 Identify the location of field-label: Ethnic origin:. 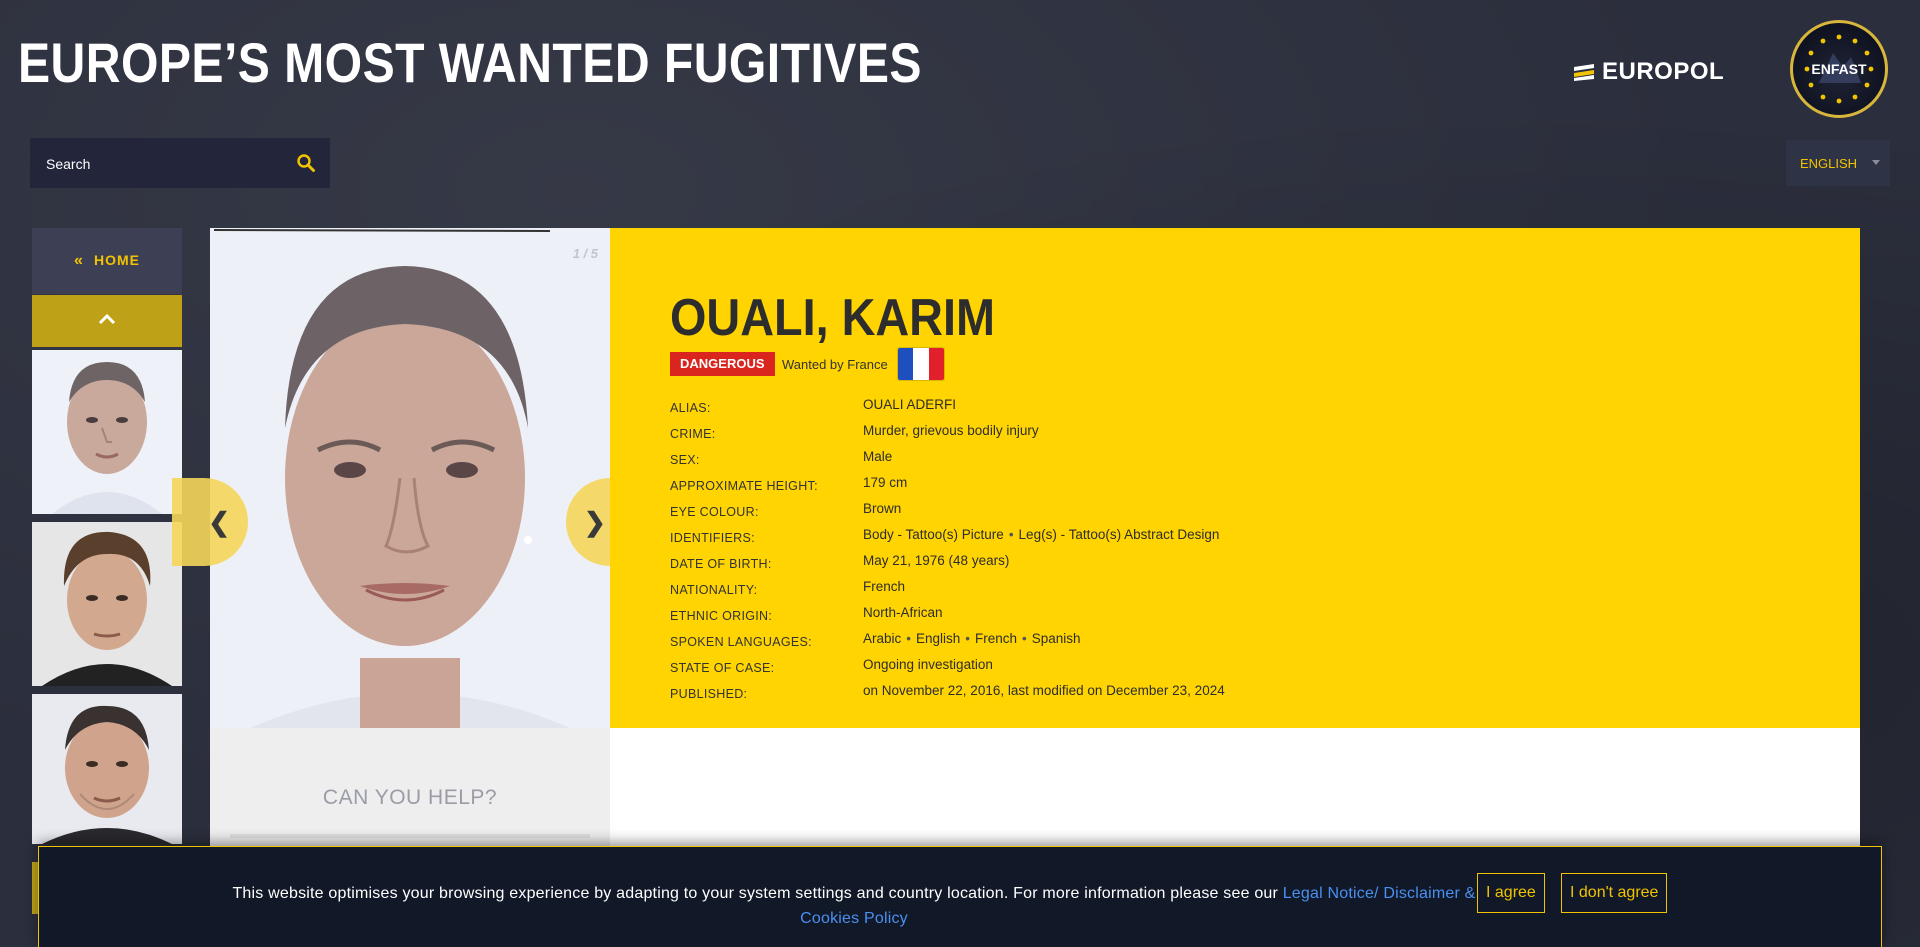
(721, 616).